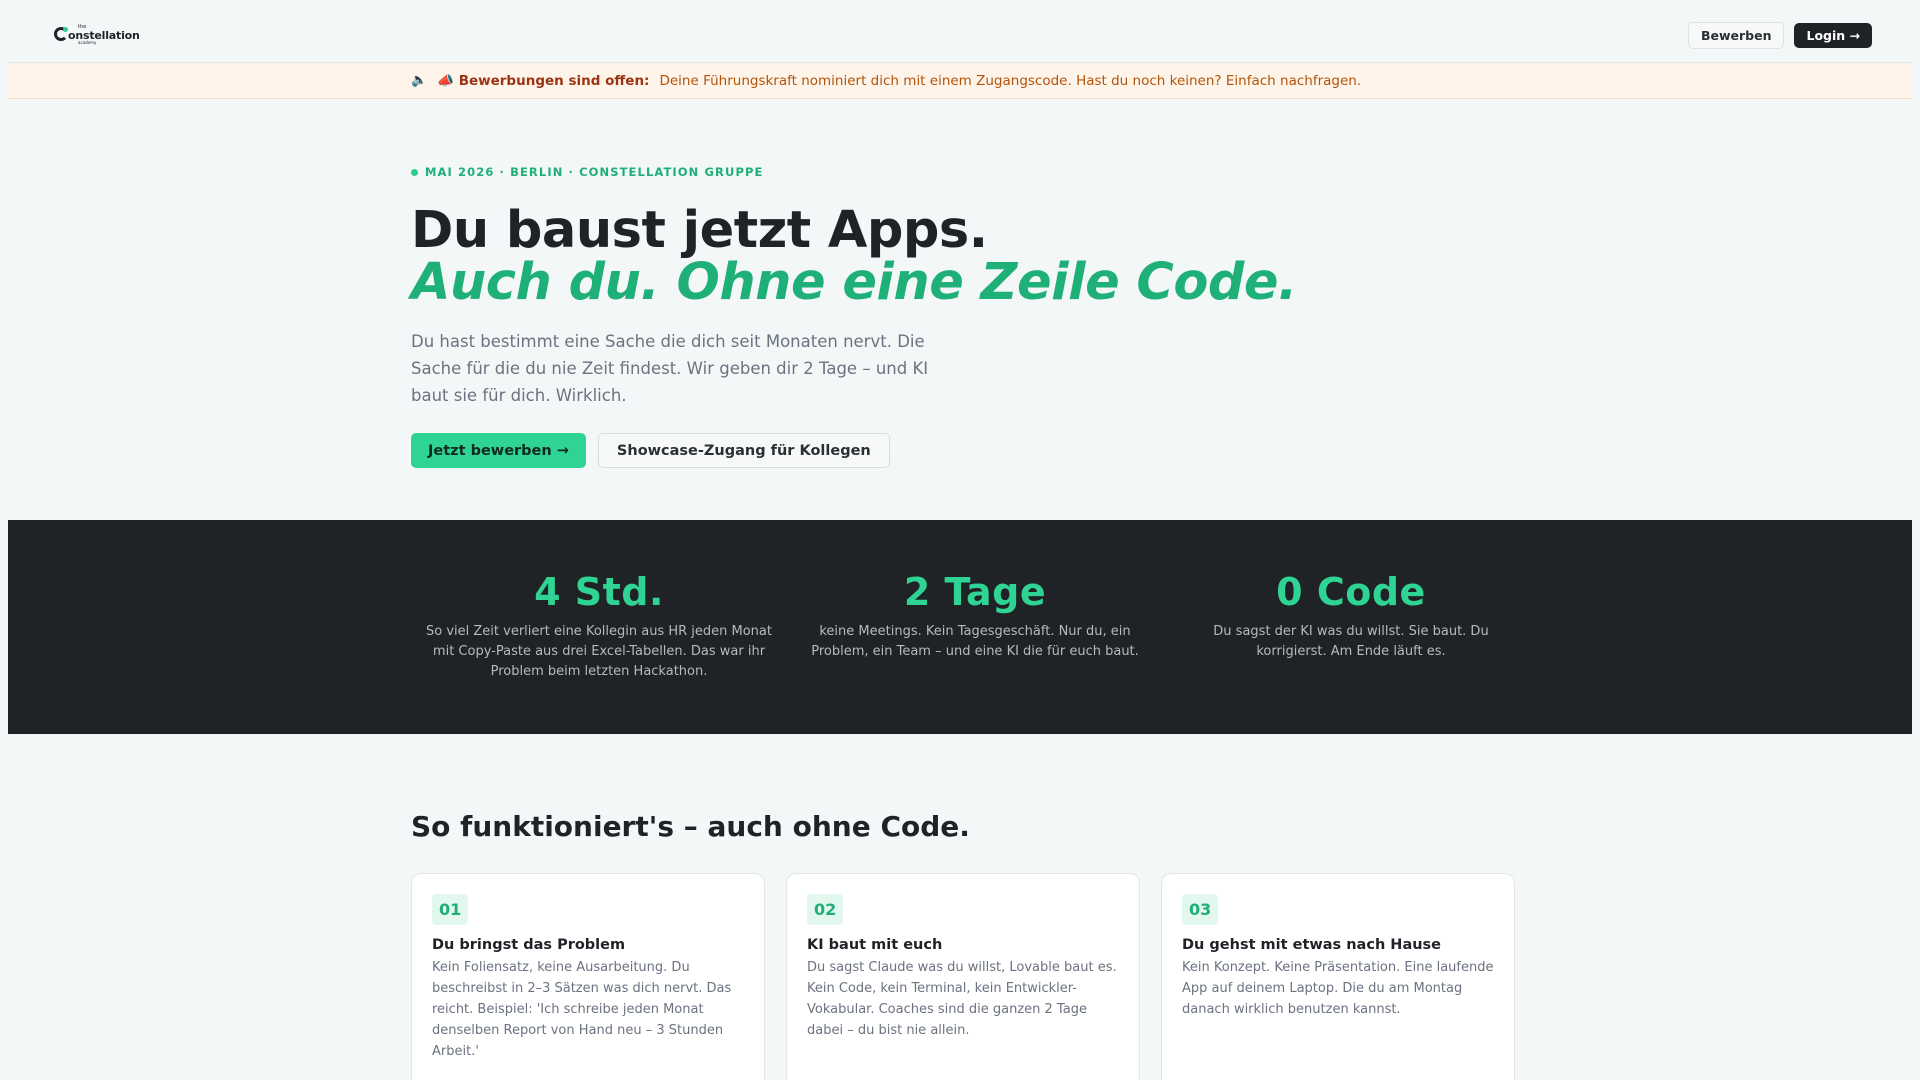 This screenshot has height=1080, width=1920. What do you see at coordinates (1351, 592) in the screenshot?
I see `stat-value: 0 Code` at bounding box center [1351, 592].